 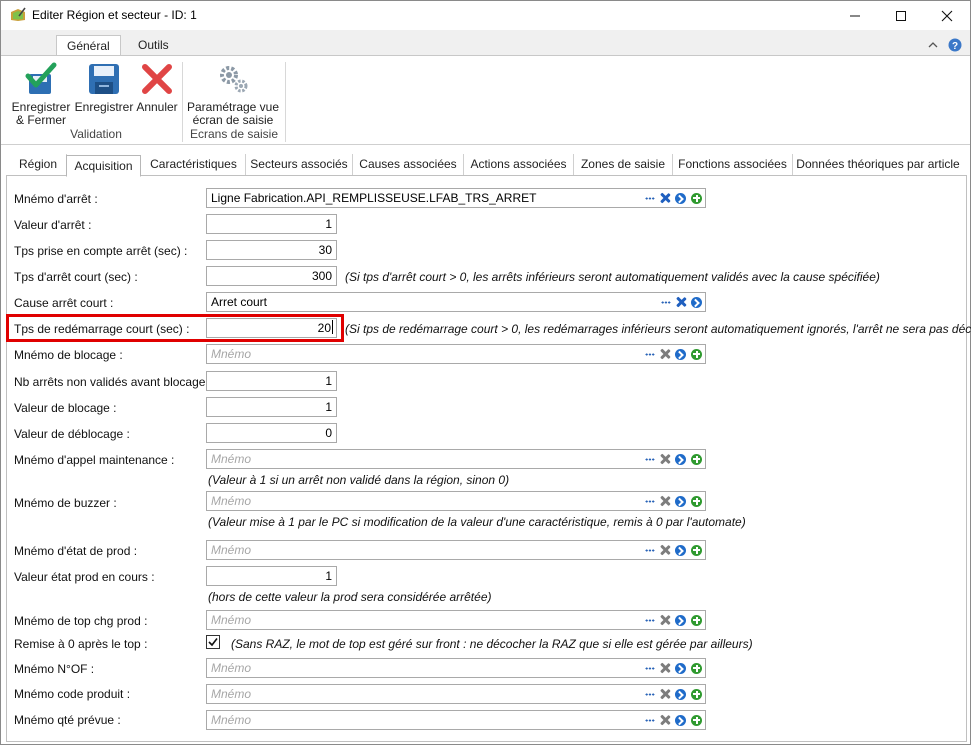 I want to click on cancel-icon, so click(x=157, y=79).